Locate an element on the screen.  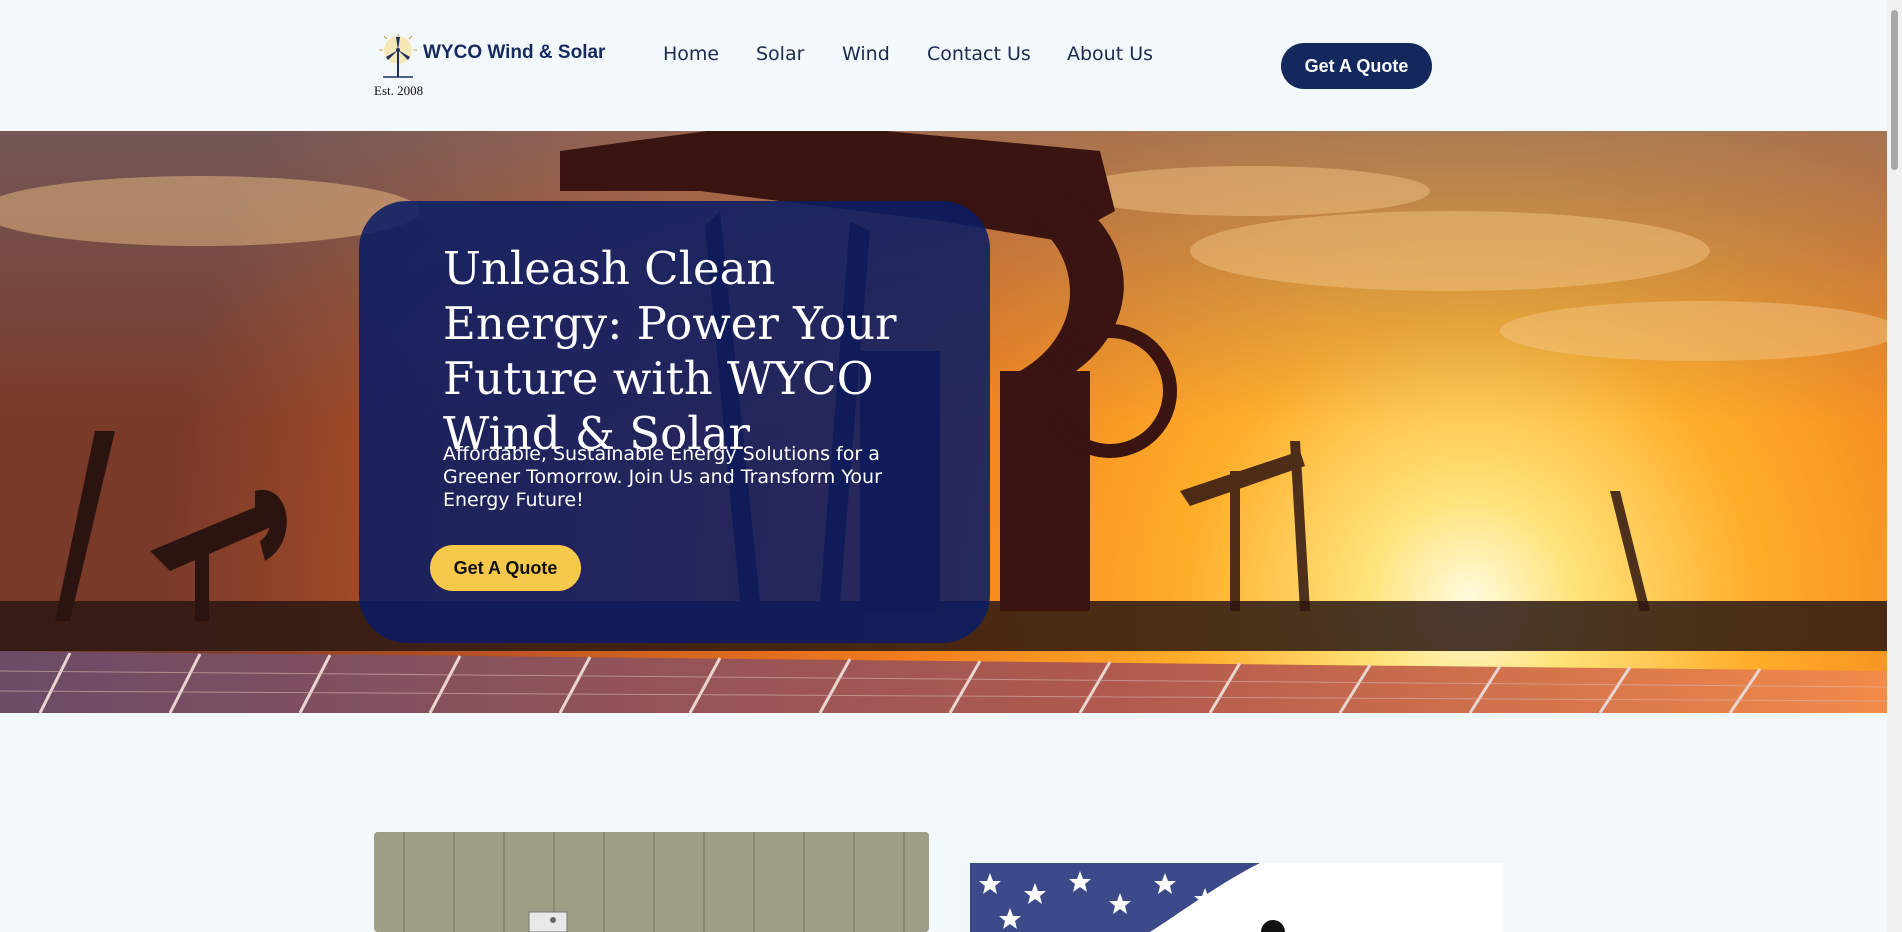
nav-wind: Wind is located at coordinates (866, 54).